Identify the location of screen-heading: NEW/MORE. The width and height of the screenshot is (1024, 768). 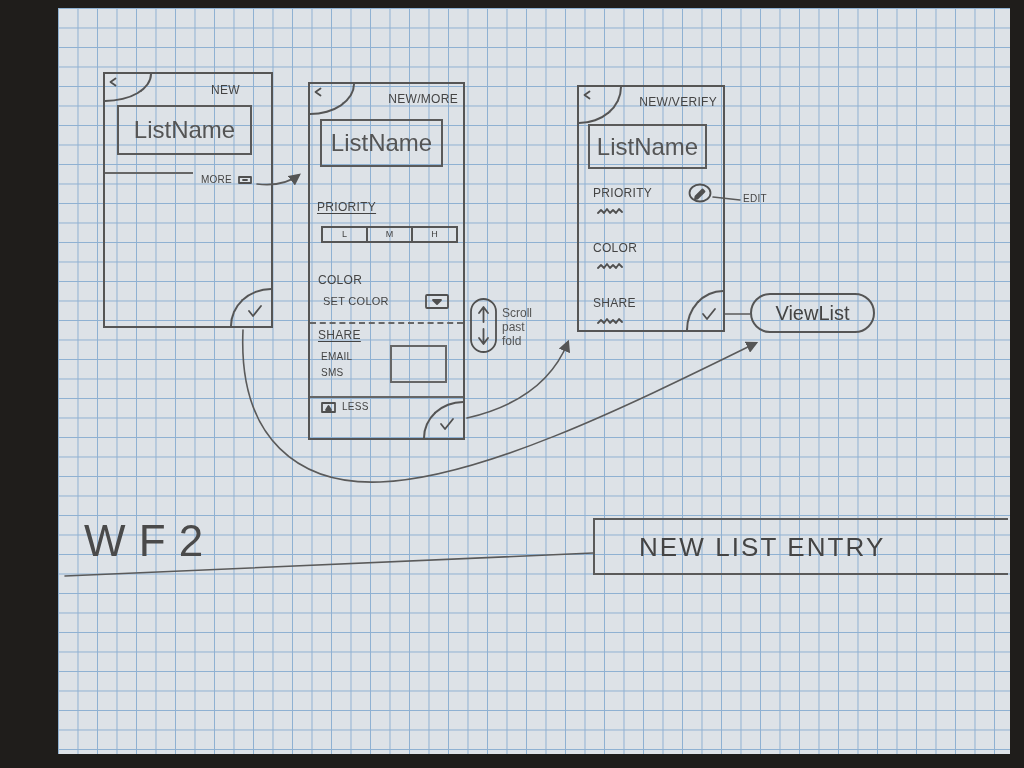
(423, 99).